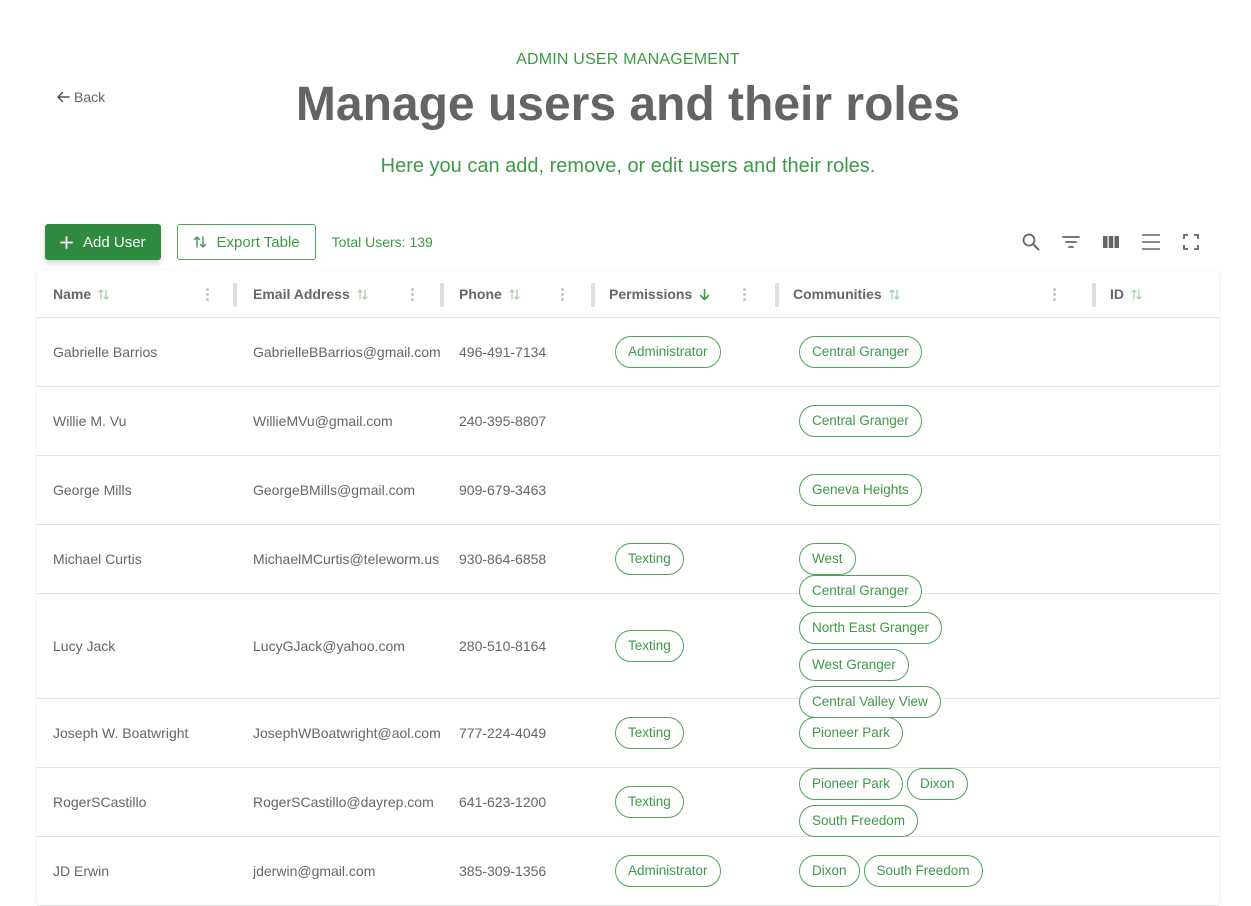 This screenshot has height=906, width=1251. What do you see at coordinates (871, 627) in the screenshot?
I see `community-chip: North East Granger` at bounding box center [871, 627].